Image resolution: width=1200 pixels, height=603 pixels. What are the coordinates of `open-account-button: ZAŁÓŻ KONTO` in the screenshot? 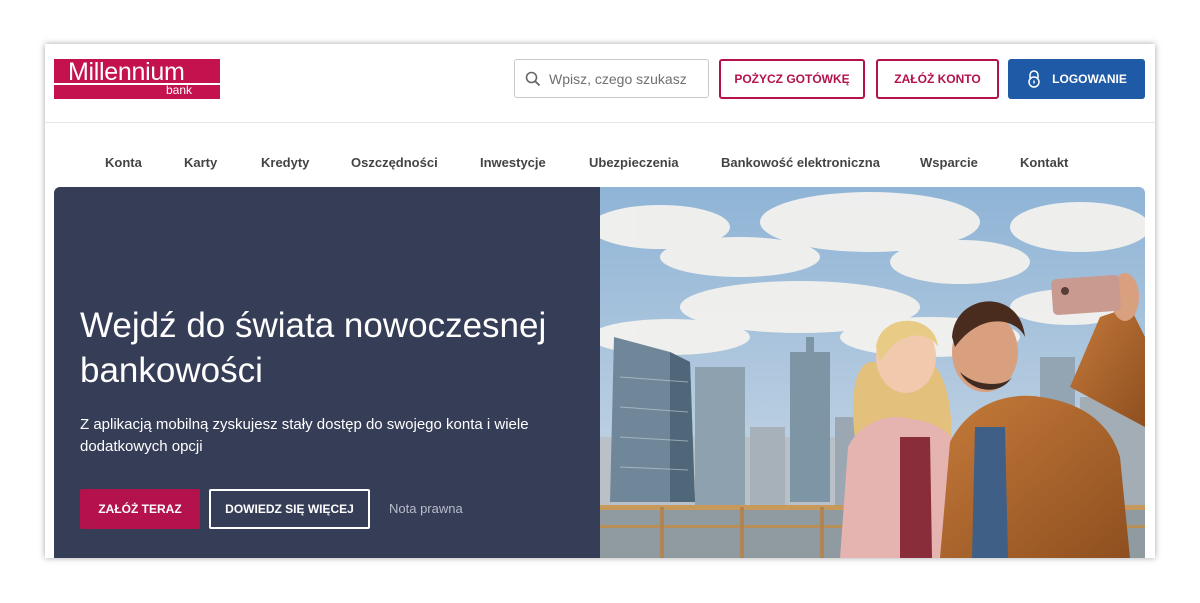 It's located at (937, 79).